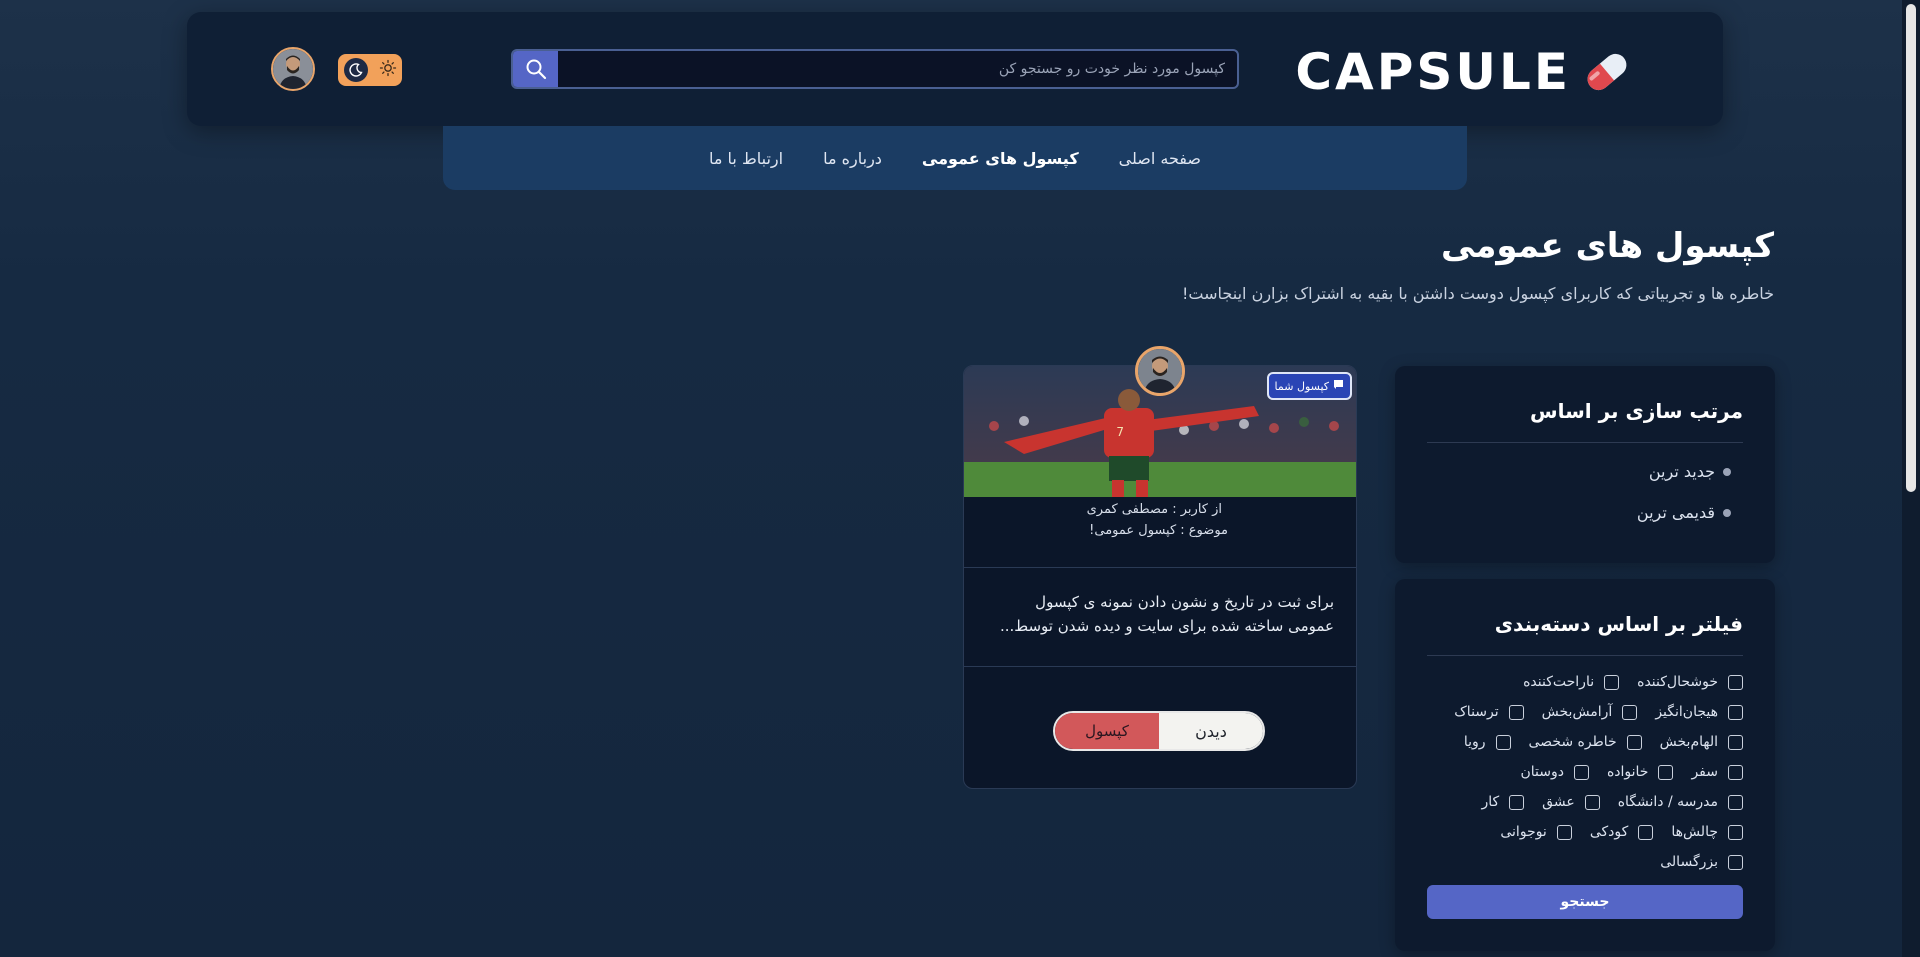 The height and width of the screenshot is (957, 1920). Describe the element at coordinates (1640, 772) in the screenshot. I see `filter-family: خانواده` at that location.